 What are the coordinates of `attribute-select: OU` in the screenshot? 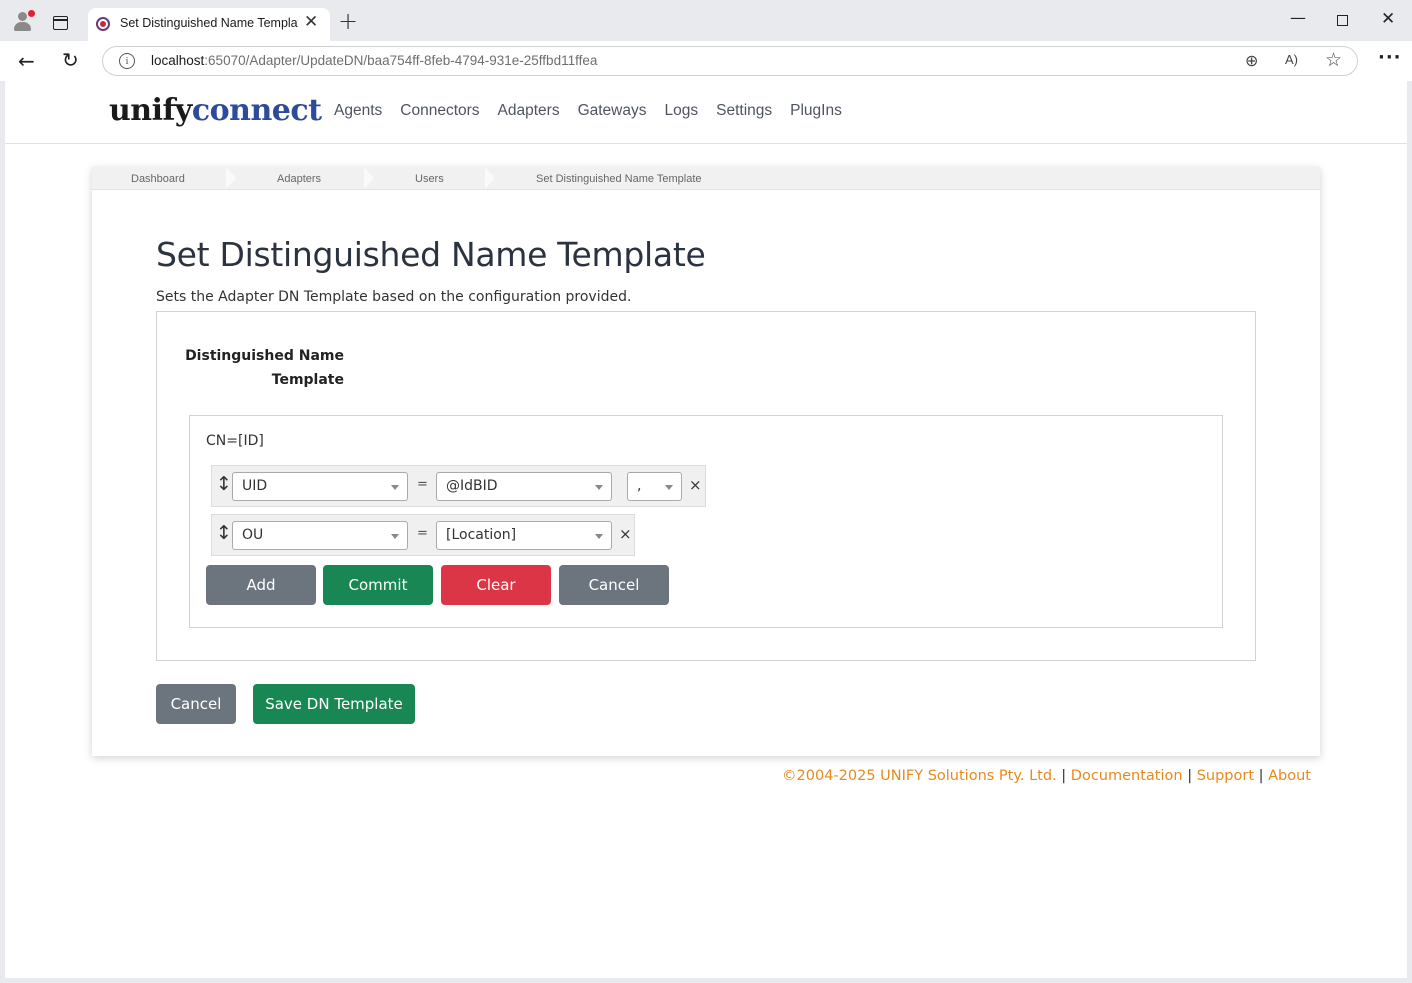 It's located at (320, 535).